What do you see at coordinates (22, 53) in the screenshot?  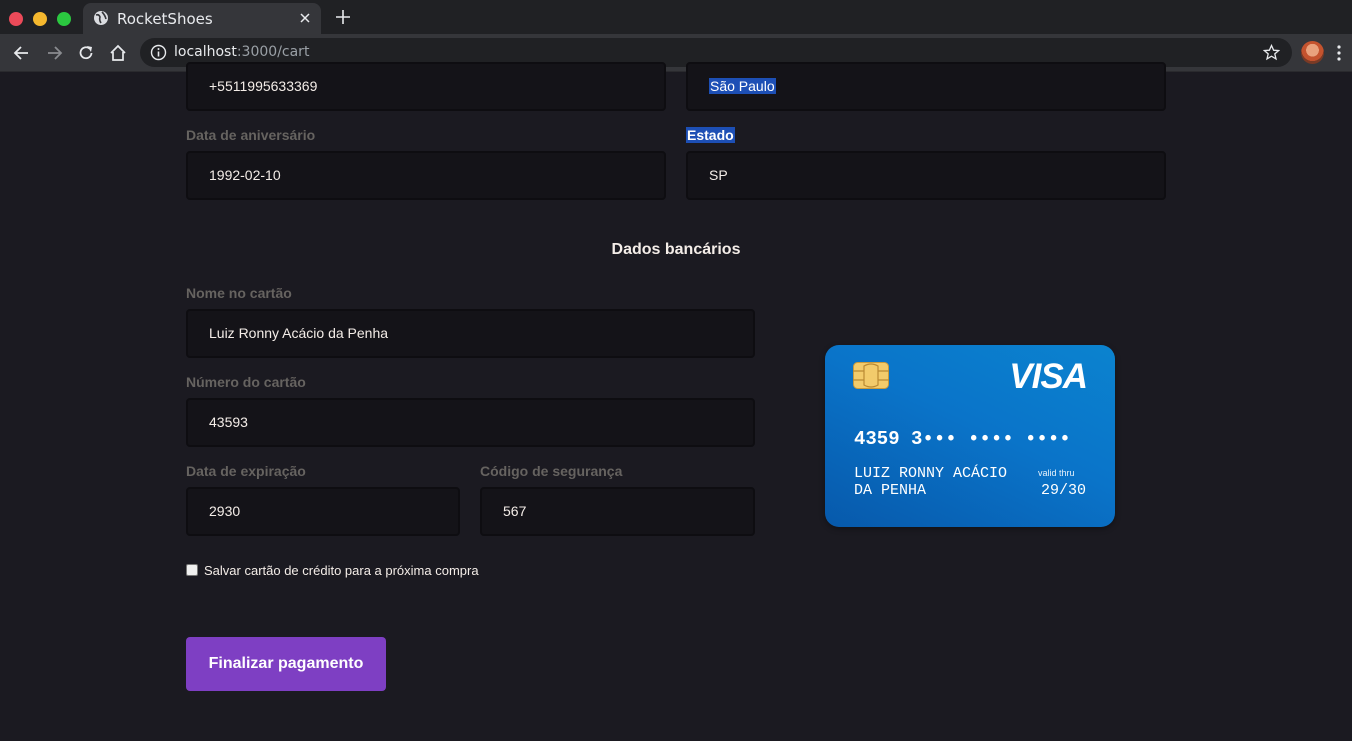 I see `back-arrow-icon` at bounding box center [22, 53].